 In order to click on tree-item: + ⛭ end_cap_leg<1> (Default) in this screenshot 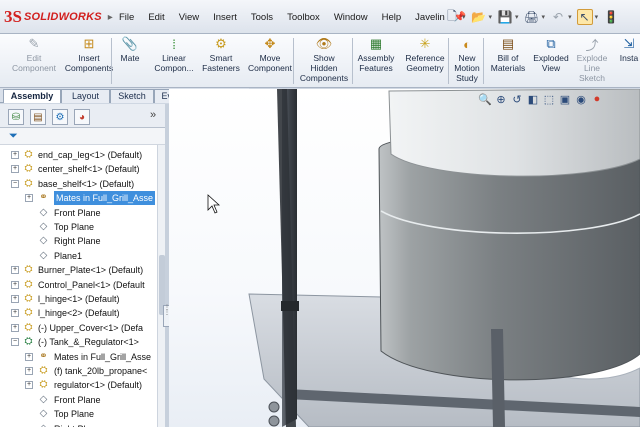, I will do `click(78, 155)`.